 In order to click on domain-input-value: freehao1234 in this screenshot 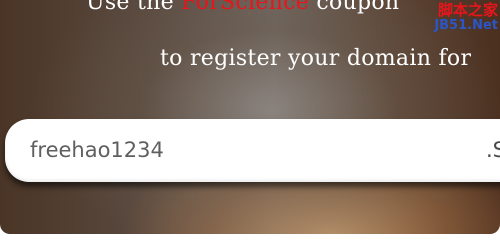, I will do `click(97, 150)`.